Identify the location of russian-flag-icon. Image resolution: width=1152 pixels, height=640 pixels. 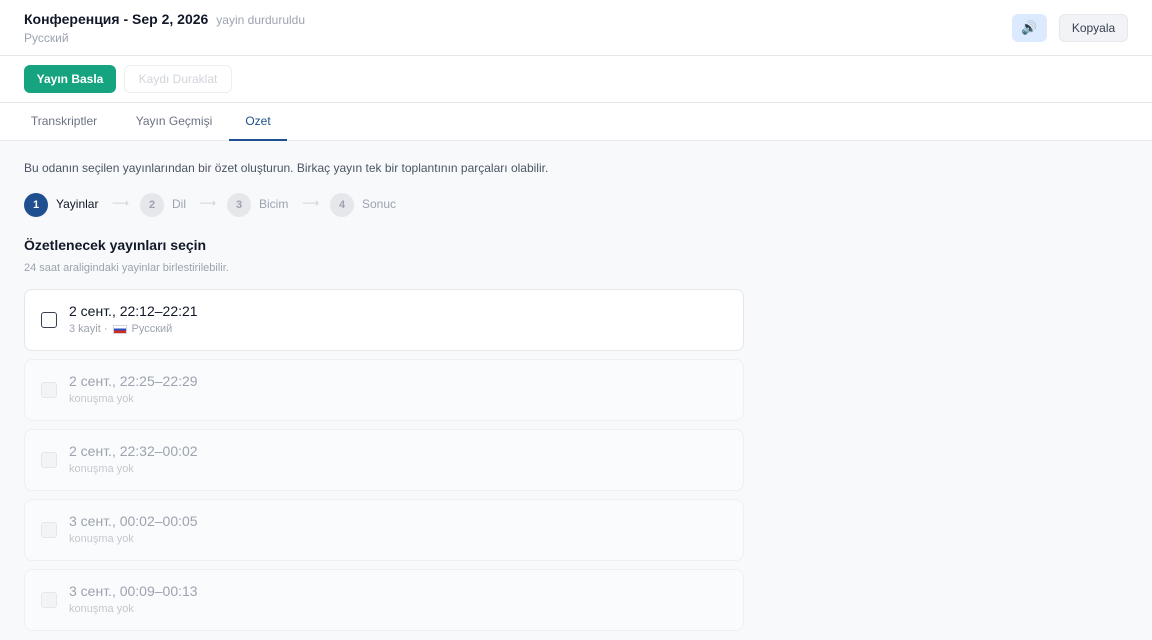
(119, 329).